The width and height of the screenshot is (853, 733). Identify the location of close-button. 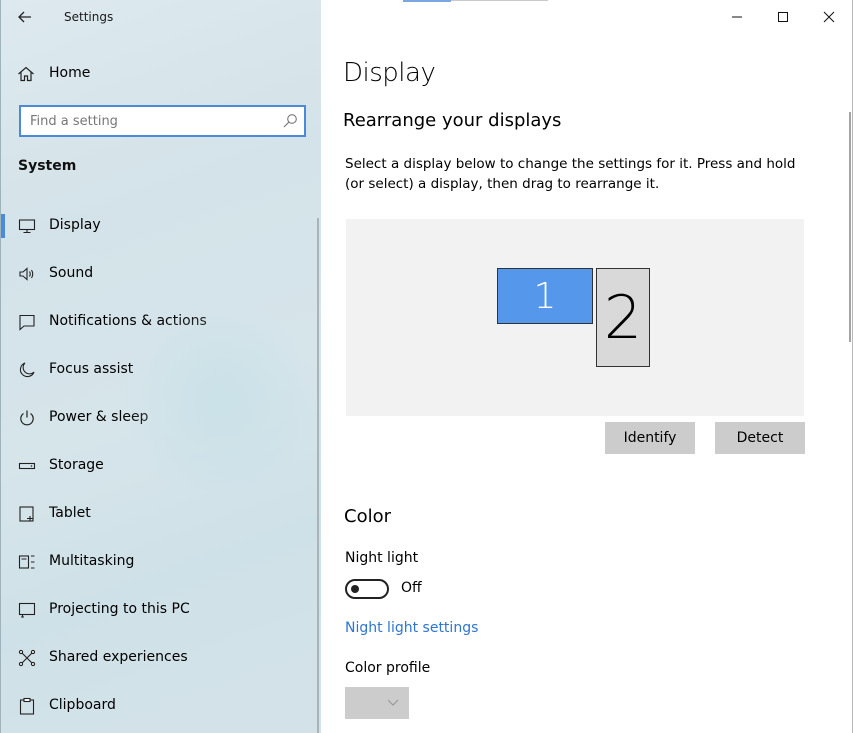
(829, 17).